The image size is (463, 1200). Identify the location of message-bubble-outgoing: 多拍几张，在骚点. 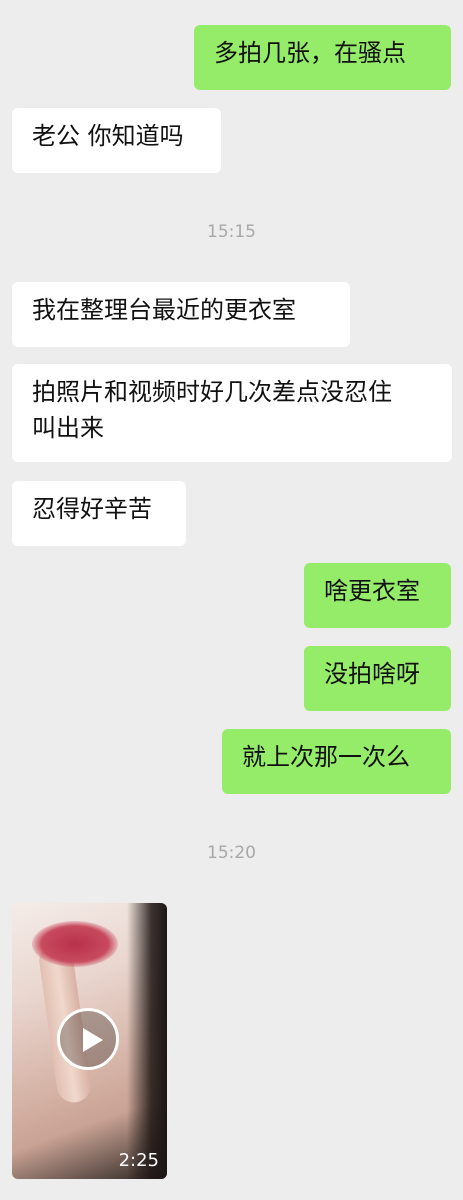
(322, 57).